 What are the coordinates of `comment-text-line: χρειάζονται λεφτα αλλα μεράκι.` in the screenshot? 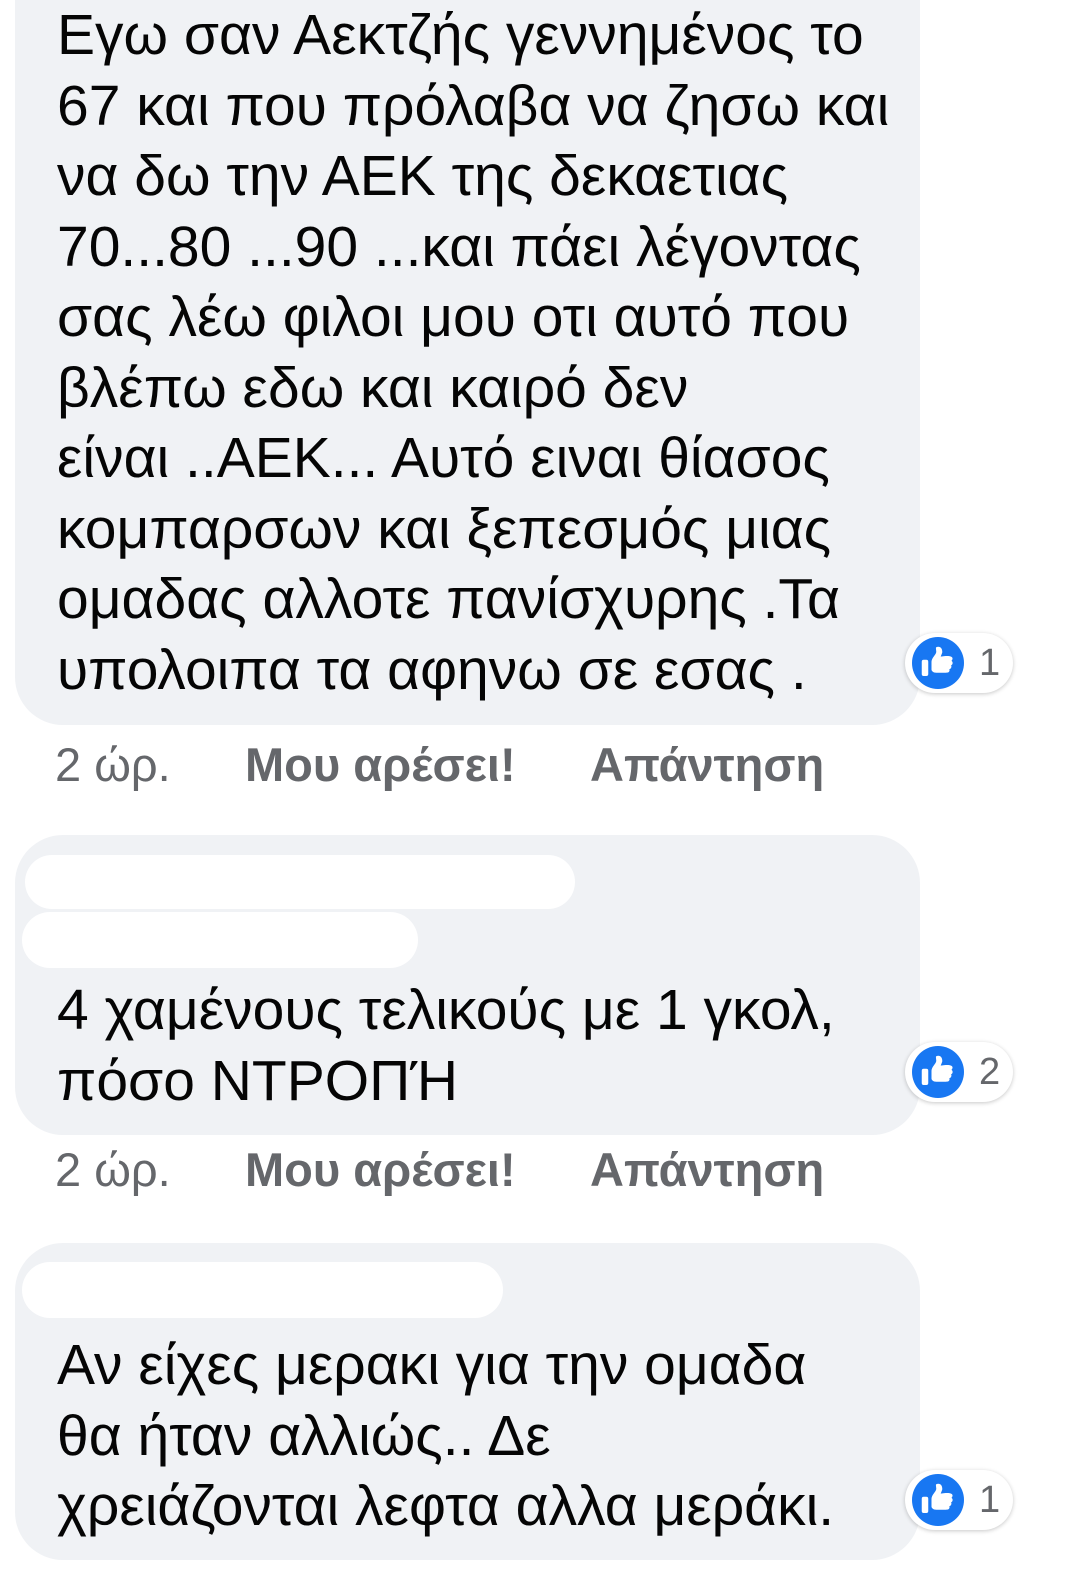 It's located at (446, 1506).